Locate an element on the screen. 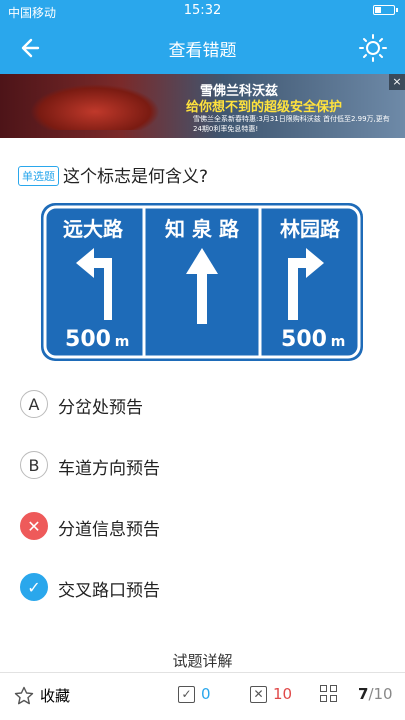  question: 单选题 这个标志是何含义? is located at coordinates (208, 174).